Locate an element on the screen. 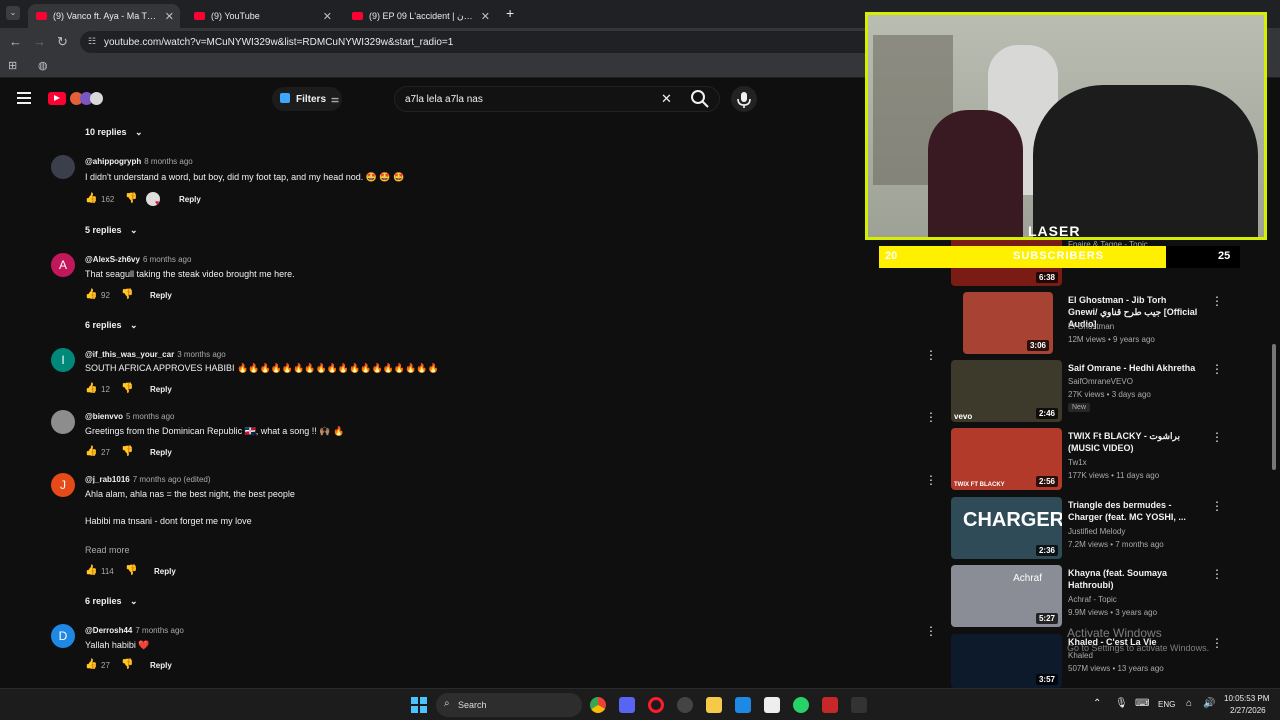 This screenshot has width=1280, height=720. video-title: Khayna (feat. Soumaya Hathroubi) is located at coordinates (1133, 579).